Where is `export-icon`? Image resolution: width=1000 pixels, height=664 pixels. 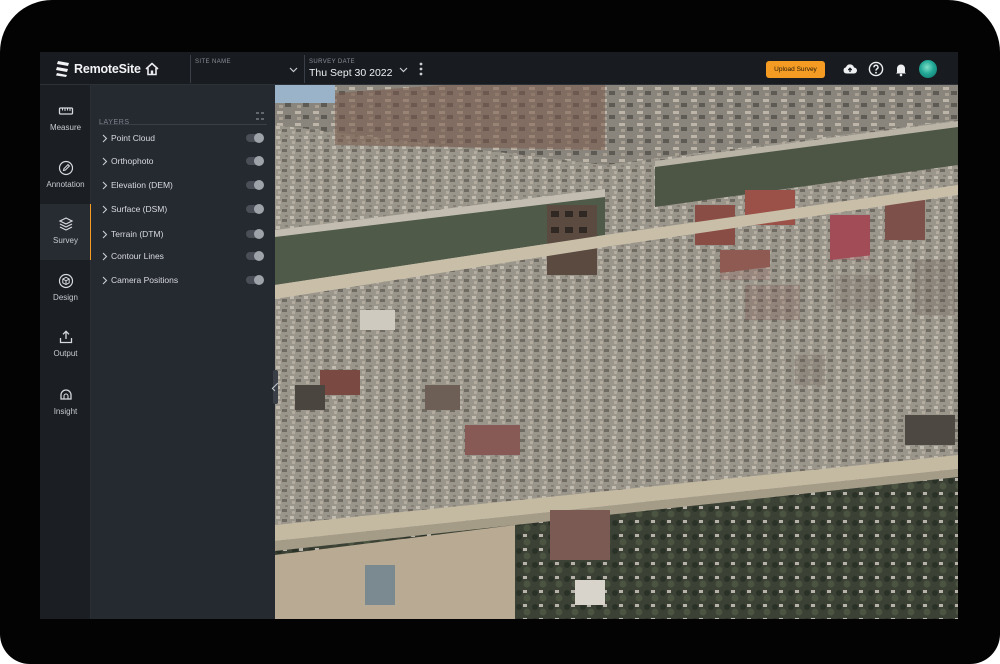 export-icon is located at coordinates (65, 337).